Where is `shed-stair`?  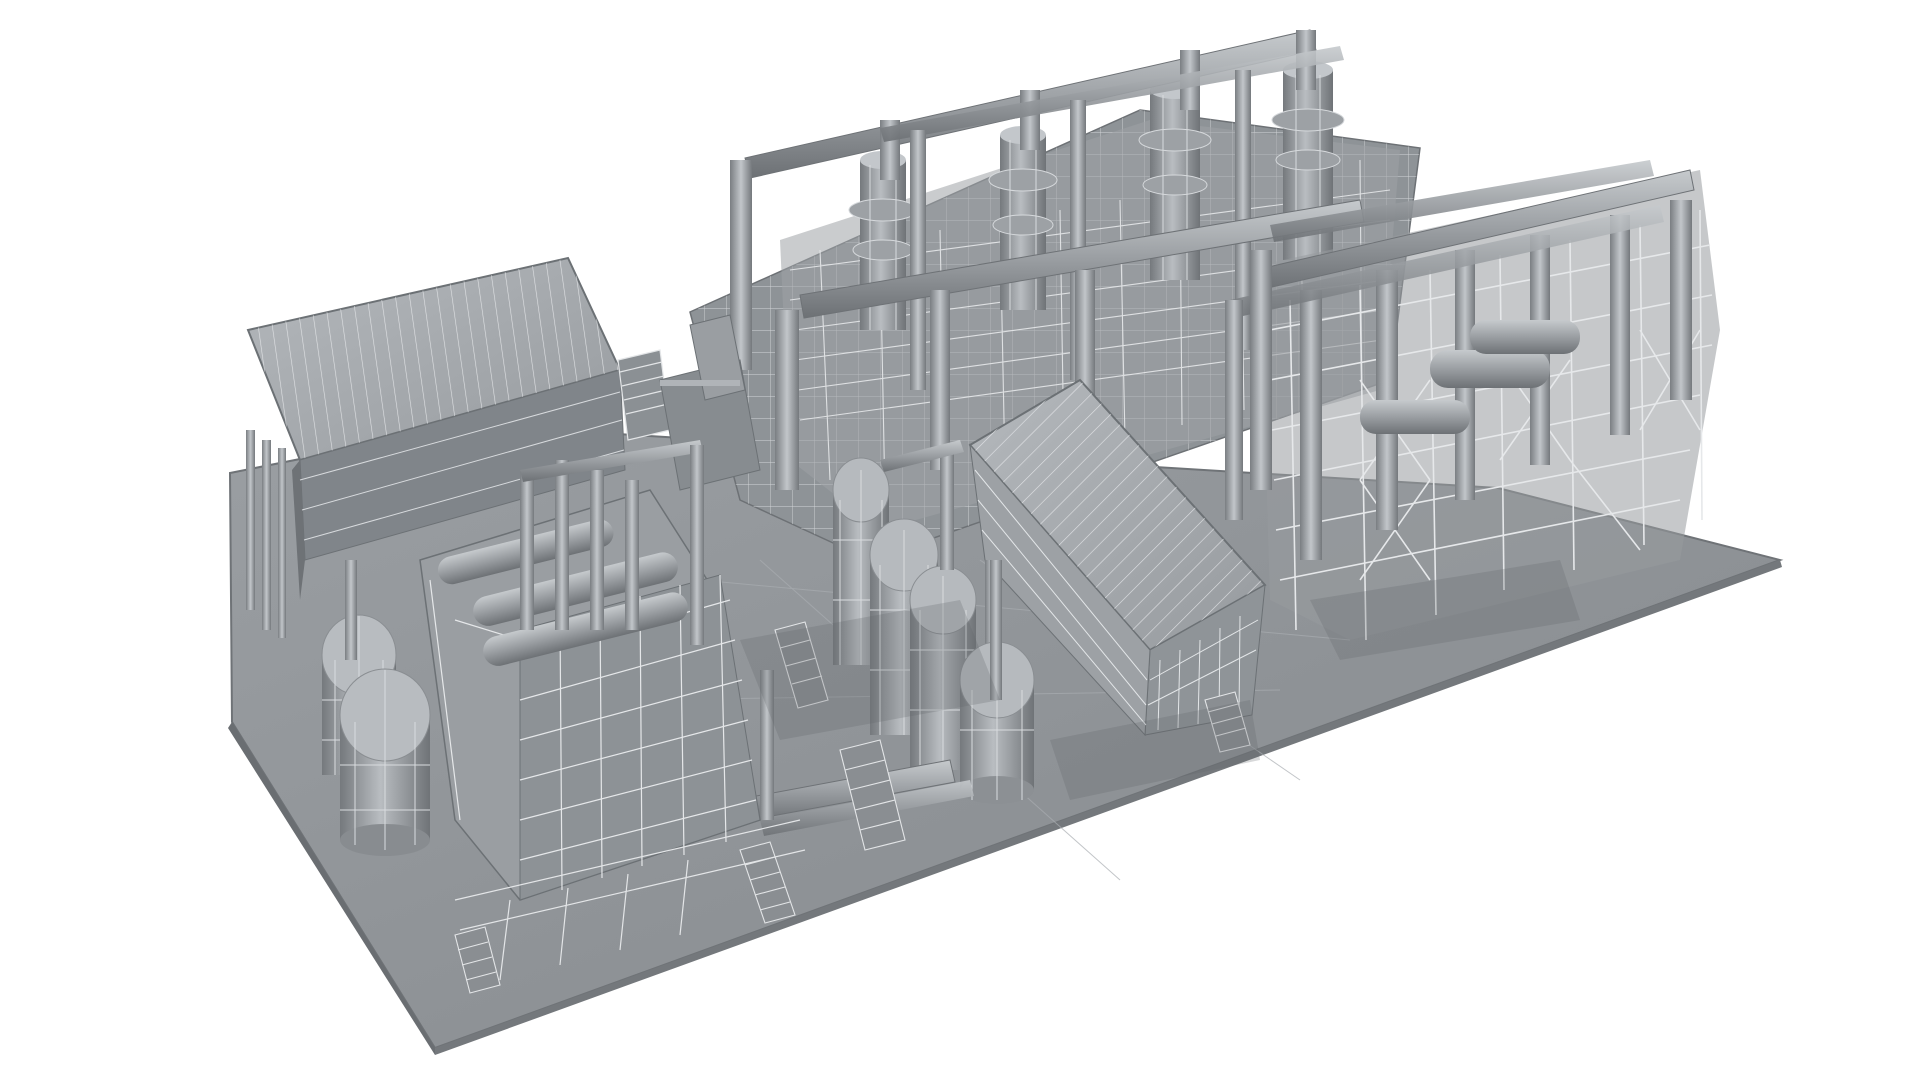 shed-stair is located at coordinates (644, 395).